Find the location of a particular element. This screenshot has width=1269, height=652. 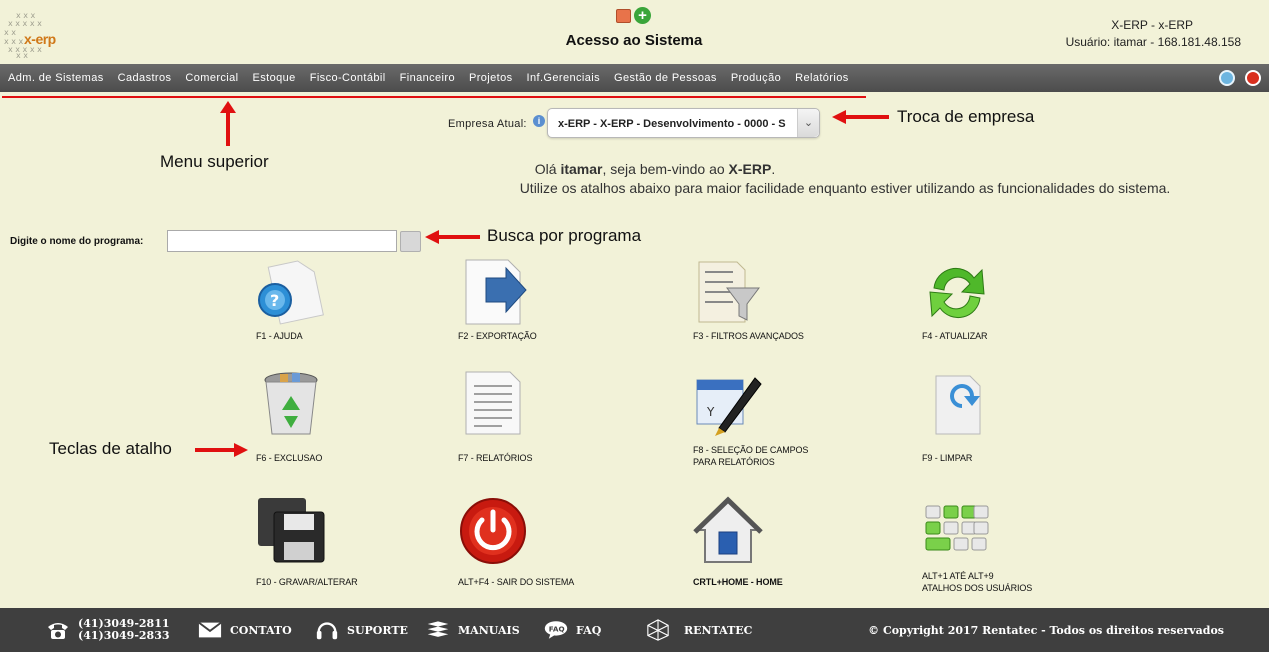

info-icon: i is located at coordinates (539, 121).